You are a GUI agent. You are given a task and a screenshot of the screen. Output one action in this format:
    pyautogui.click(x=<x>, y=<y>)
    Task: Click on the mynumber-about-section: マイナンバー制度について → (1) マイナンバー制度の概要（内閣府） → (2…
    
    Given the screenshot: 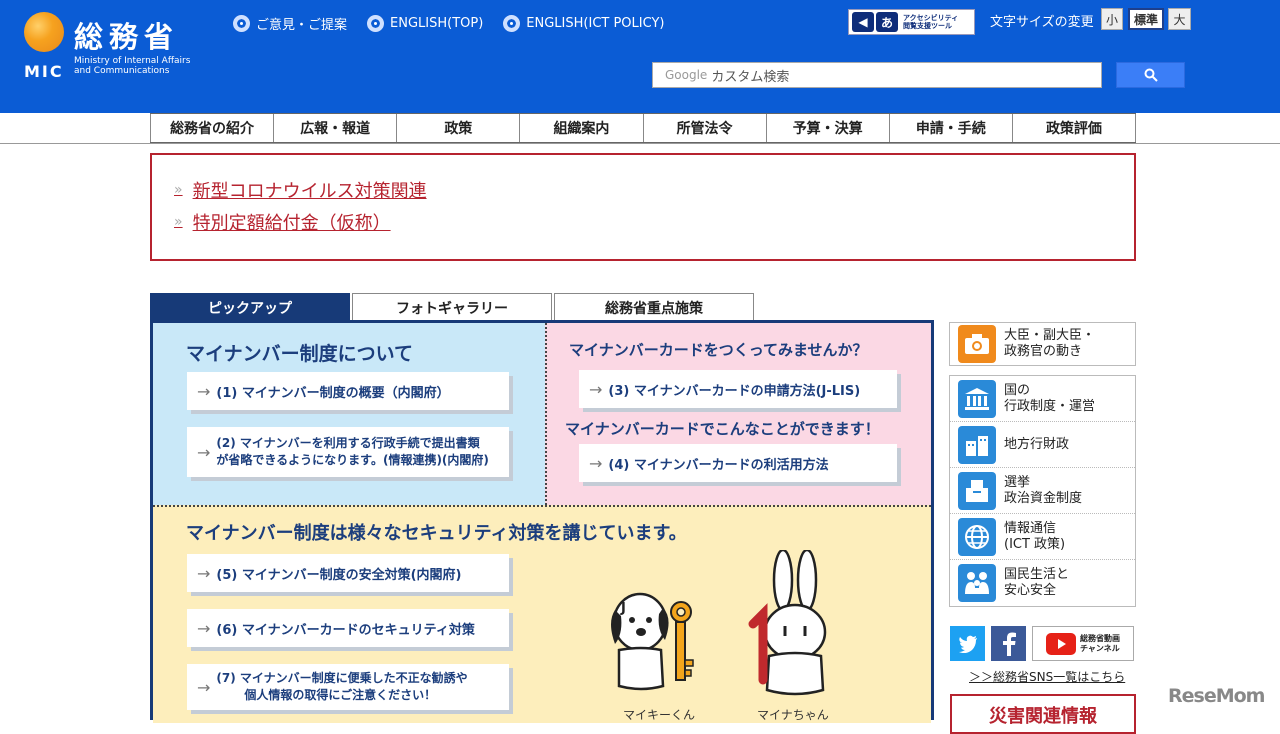 What is the action you would take?
    pyautogui.click(x=349, y=414)
    